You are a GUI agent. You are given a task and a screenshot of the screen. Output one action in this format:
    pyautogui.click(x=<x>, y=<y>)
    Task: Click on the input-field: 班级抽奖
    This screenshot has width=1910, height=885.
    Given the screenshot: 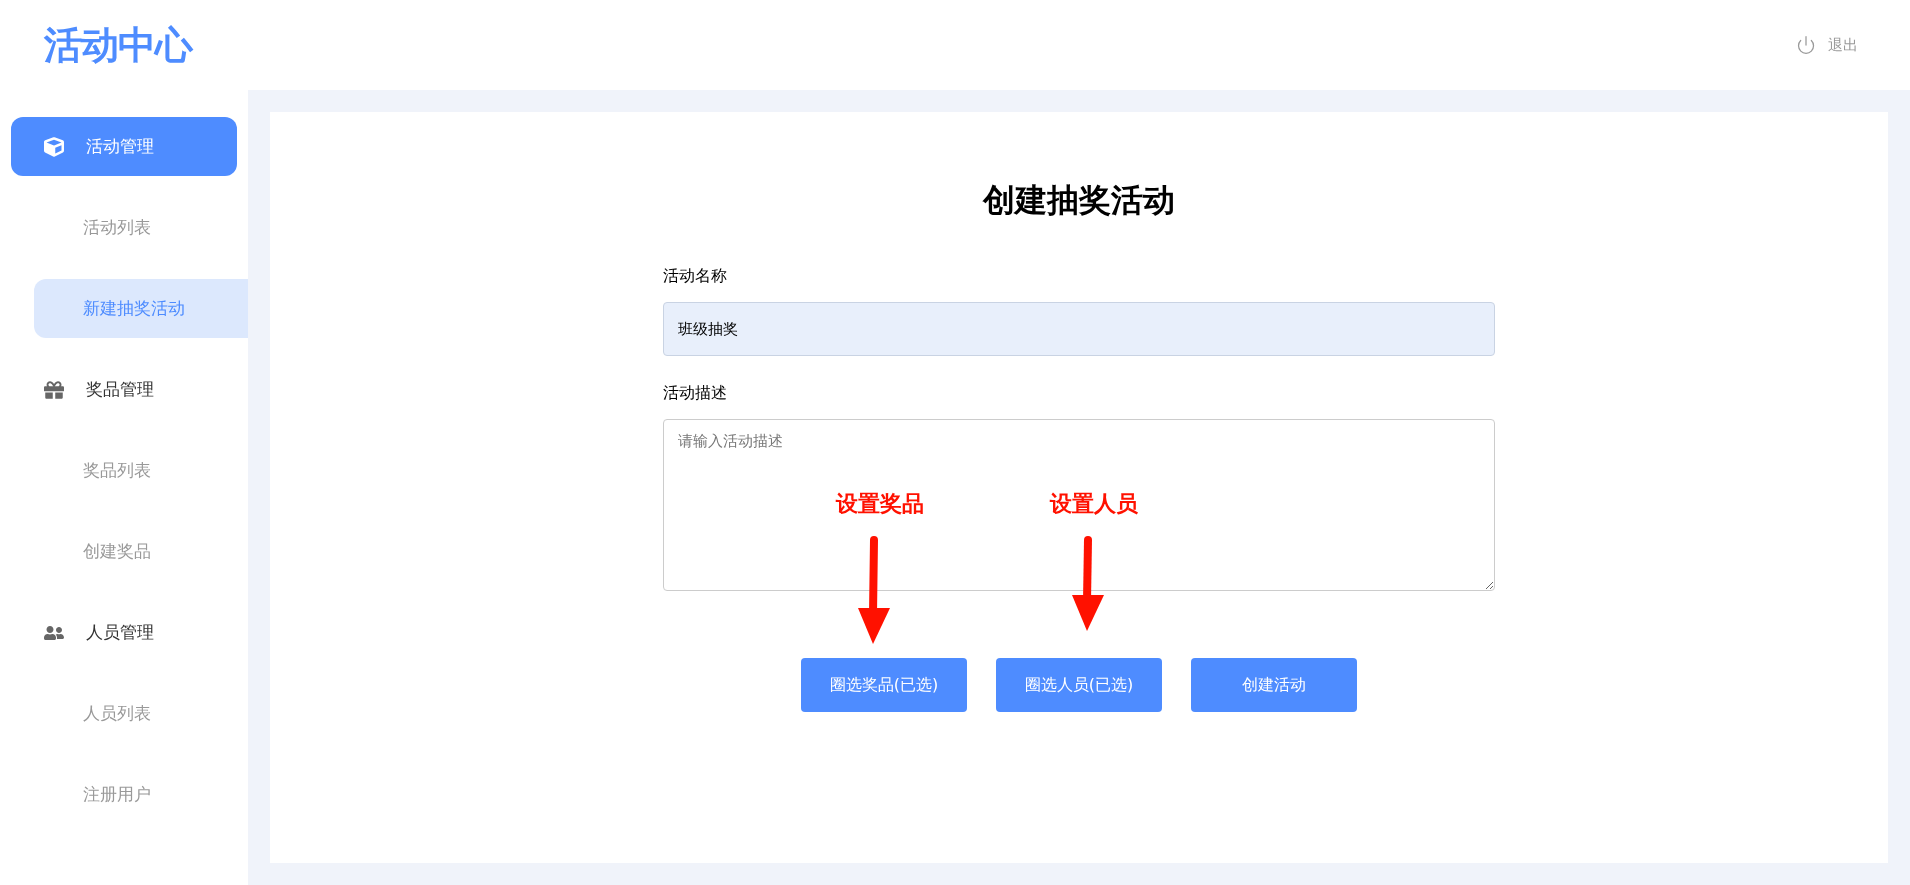 What is the action you would take?
    pyautogui.click(x=1079, y=329)
    